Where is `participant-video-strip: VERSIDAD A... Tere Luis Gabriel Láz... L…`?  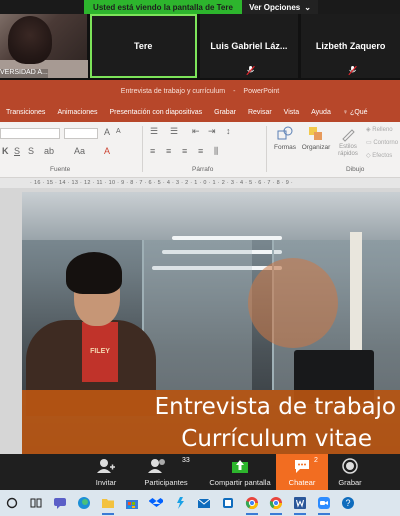 participant-video-strip: VERSIDAD A... Tere Luis Gabriel Láz... L… is located at coordinates (200, 47).